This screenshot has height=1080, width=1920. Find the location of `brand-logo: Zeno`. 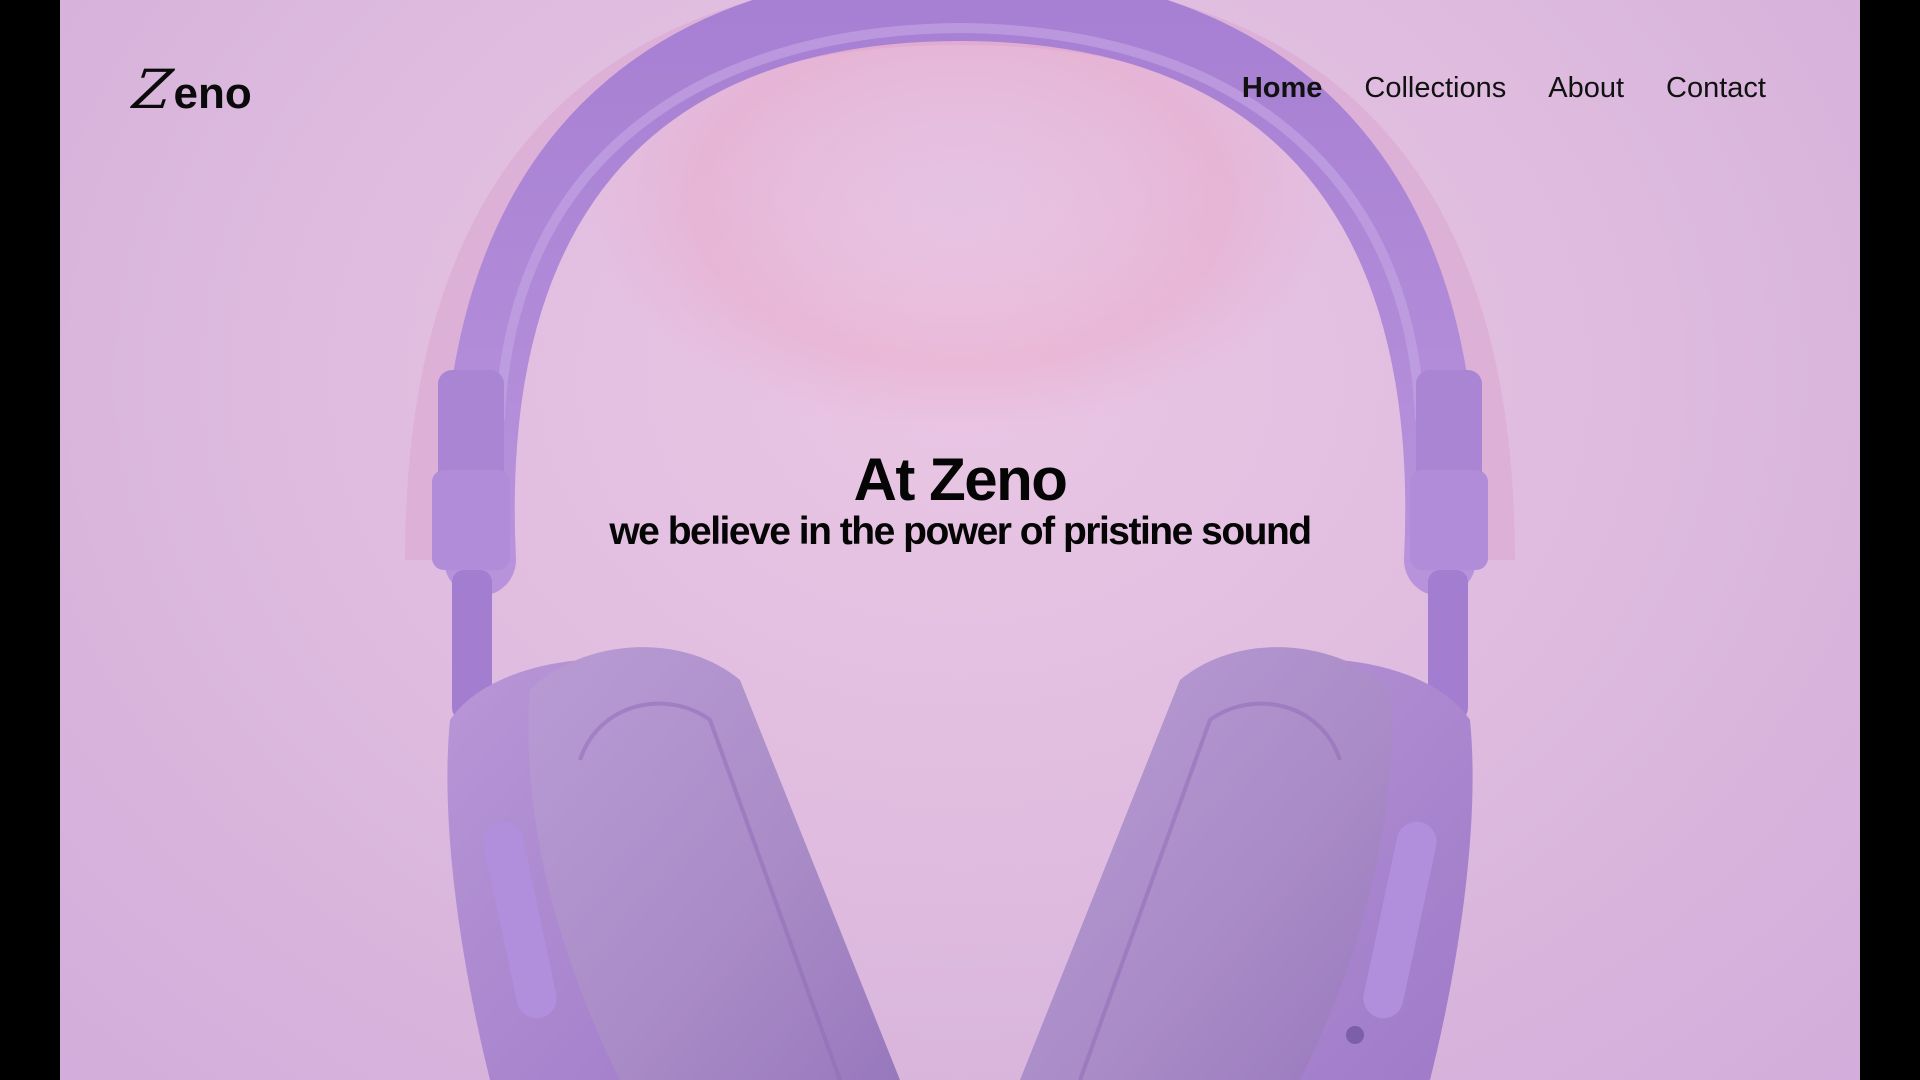

brand-logo: Zeno is located at coordinates (191, 89).